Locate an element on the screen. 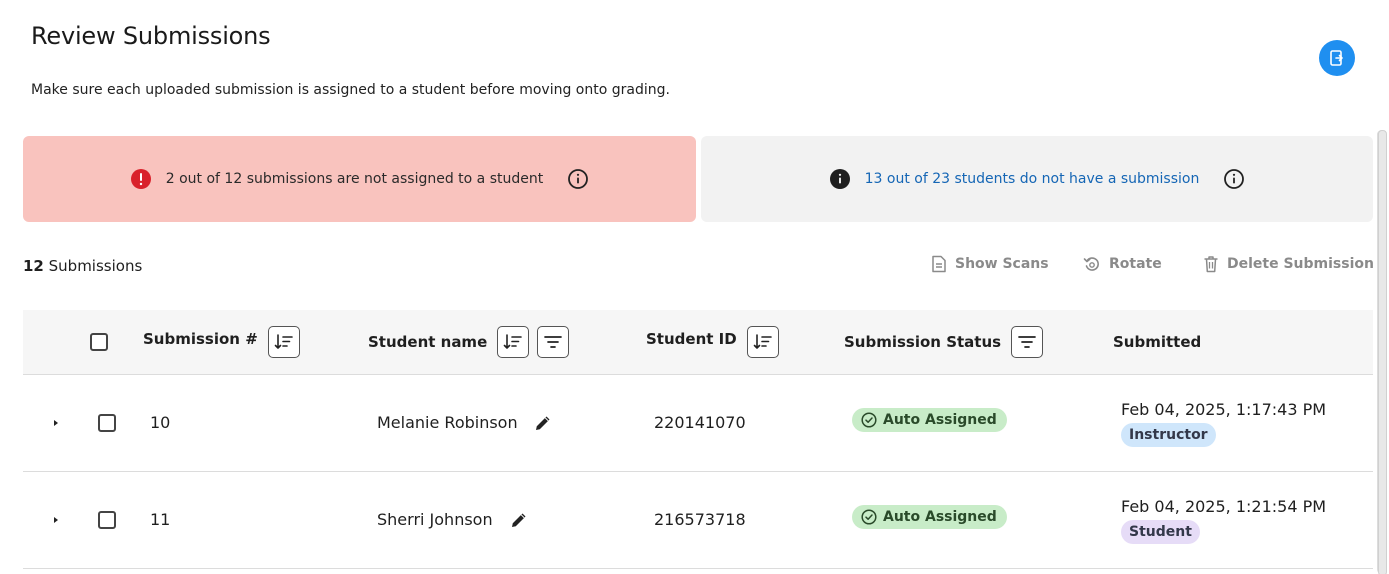  sort-student-id-button is located at coordinates (762, 342).